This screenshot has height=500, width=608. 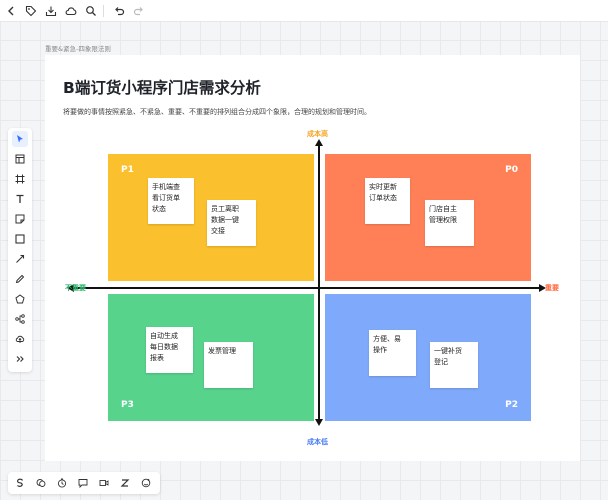 What do you see at coordinates (231, 223) in the screenshot?
I see `sticky-note: 员工离职 数据一键 交接` at bounding box center [231, 223].